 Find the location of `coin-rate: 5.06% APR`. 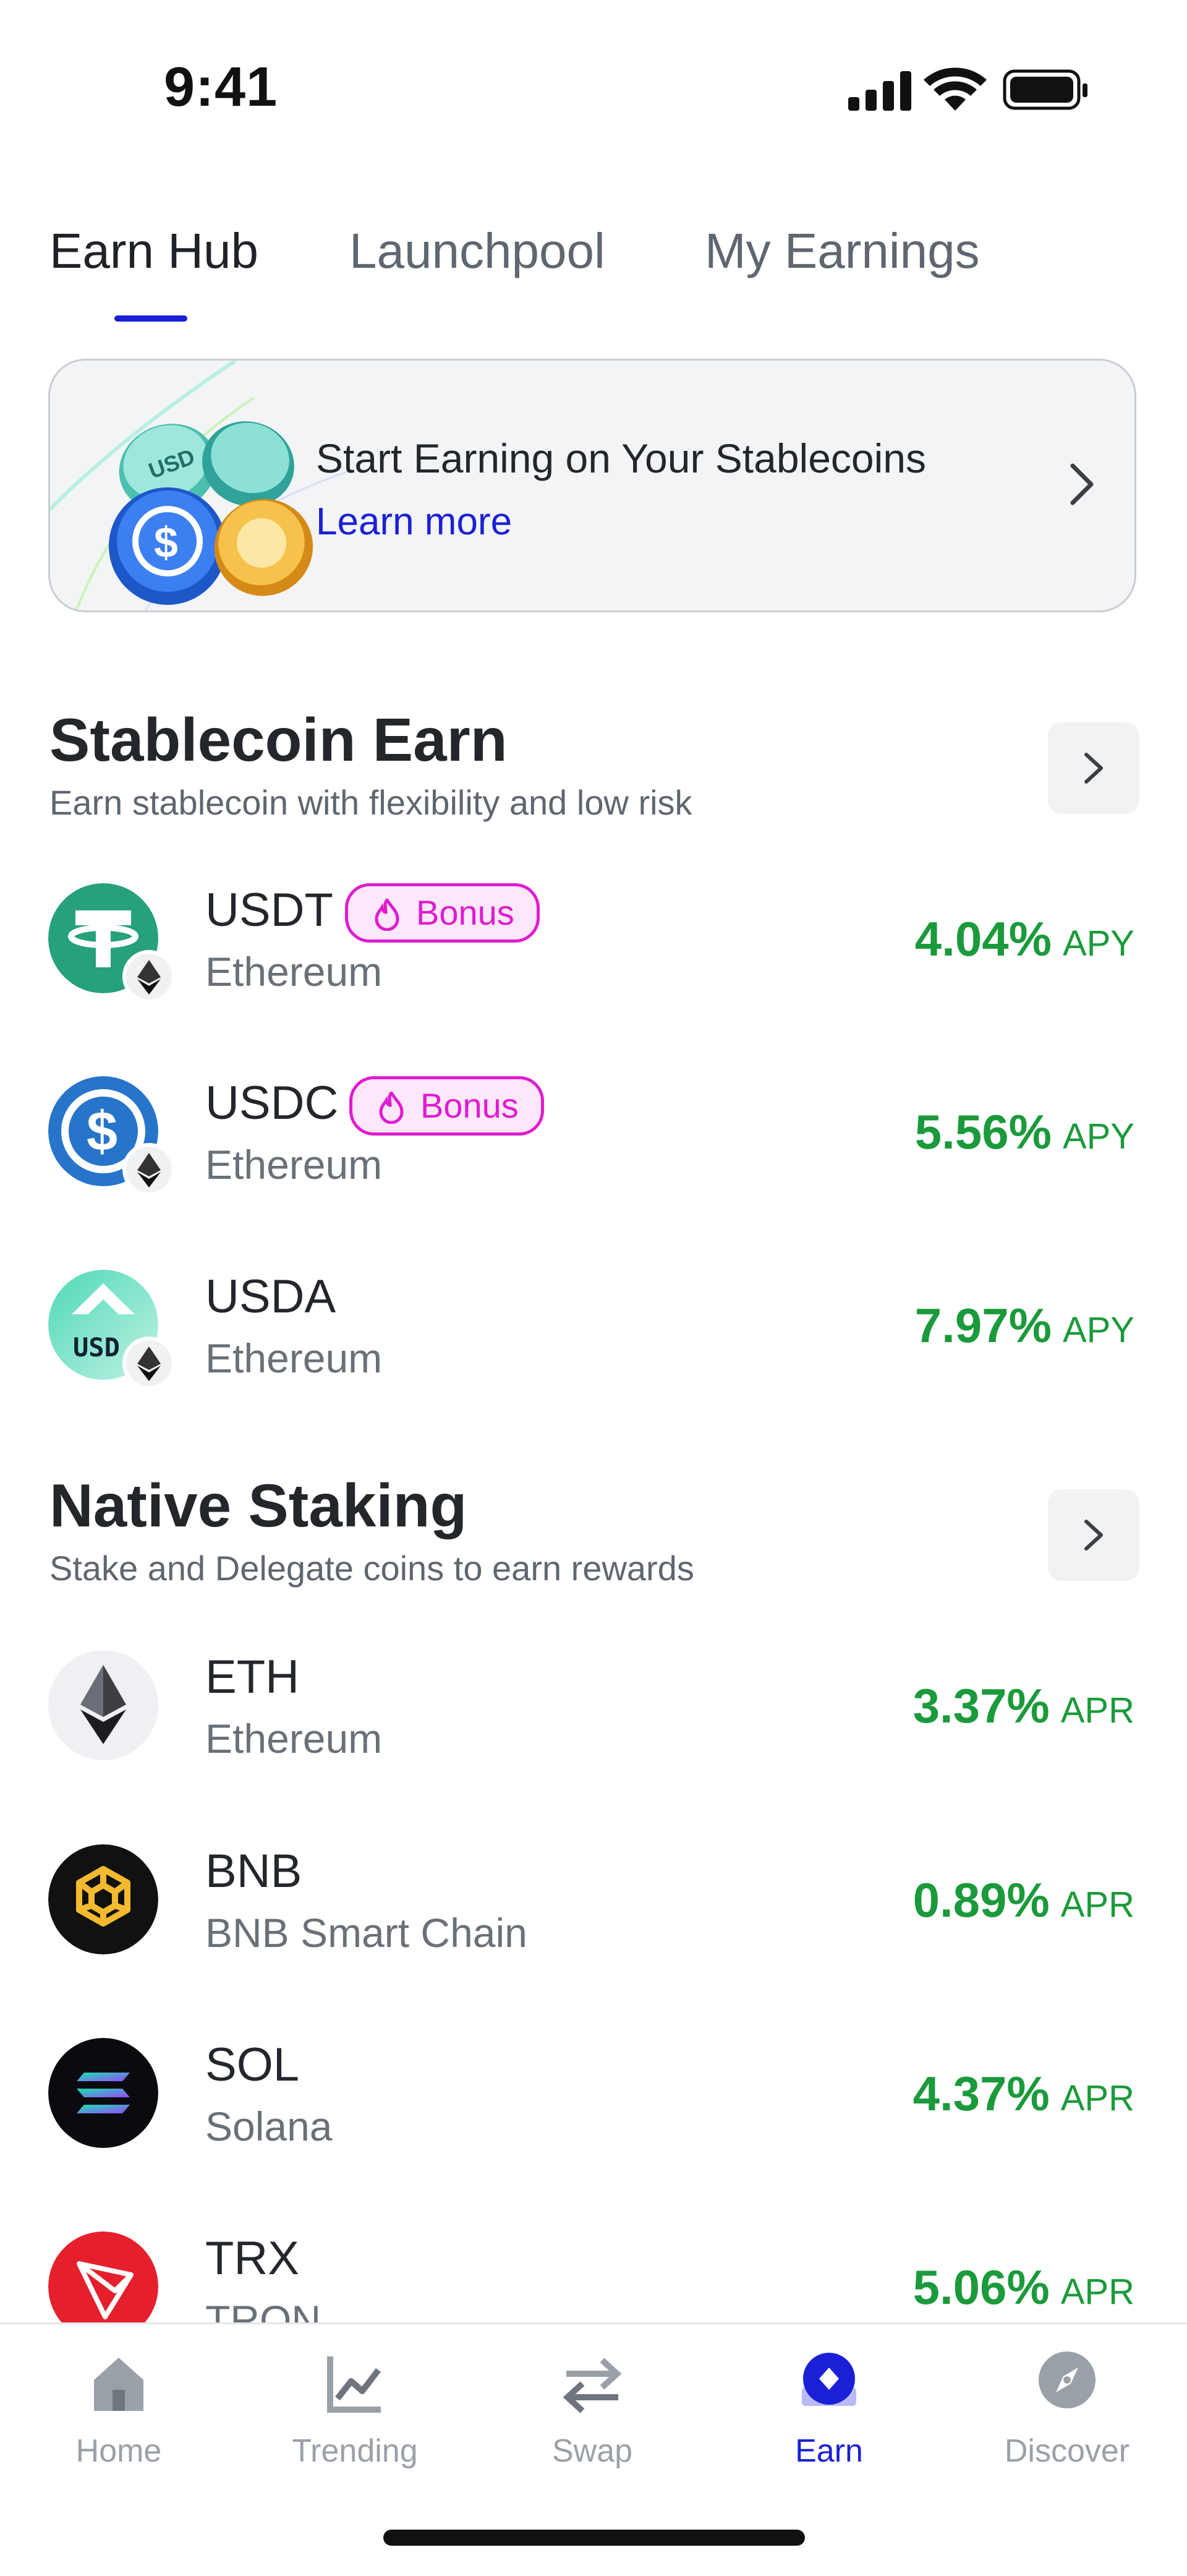

coin-rate: 5.06% APR is located at coordinates (1024, 2287).